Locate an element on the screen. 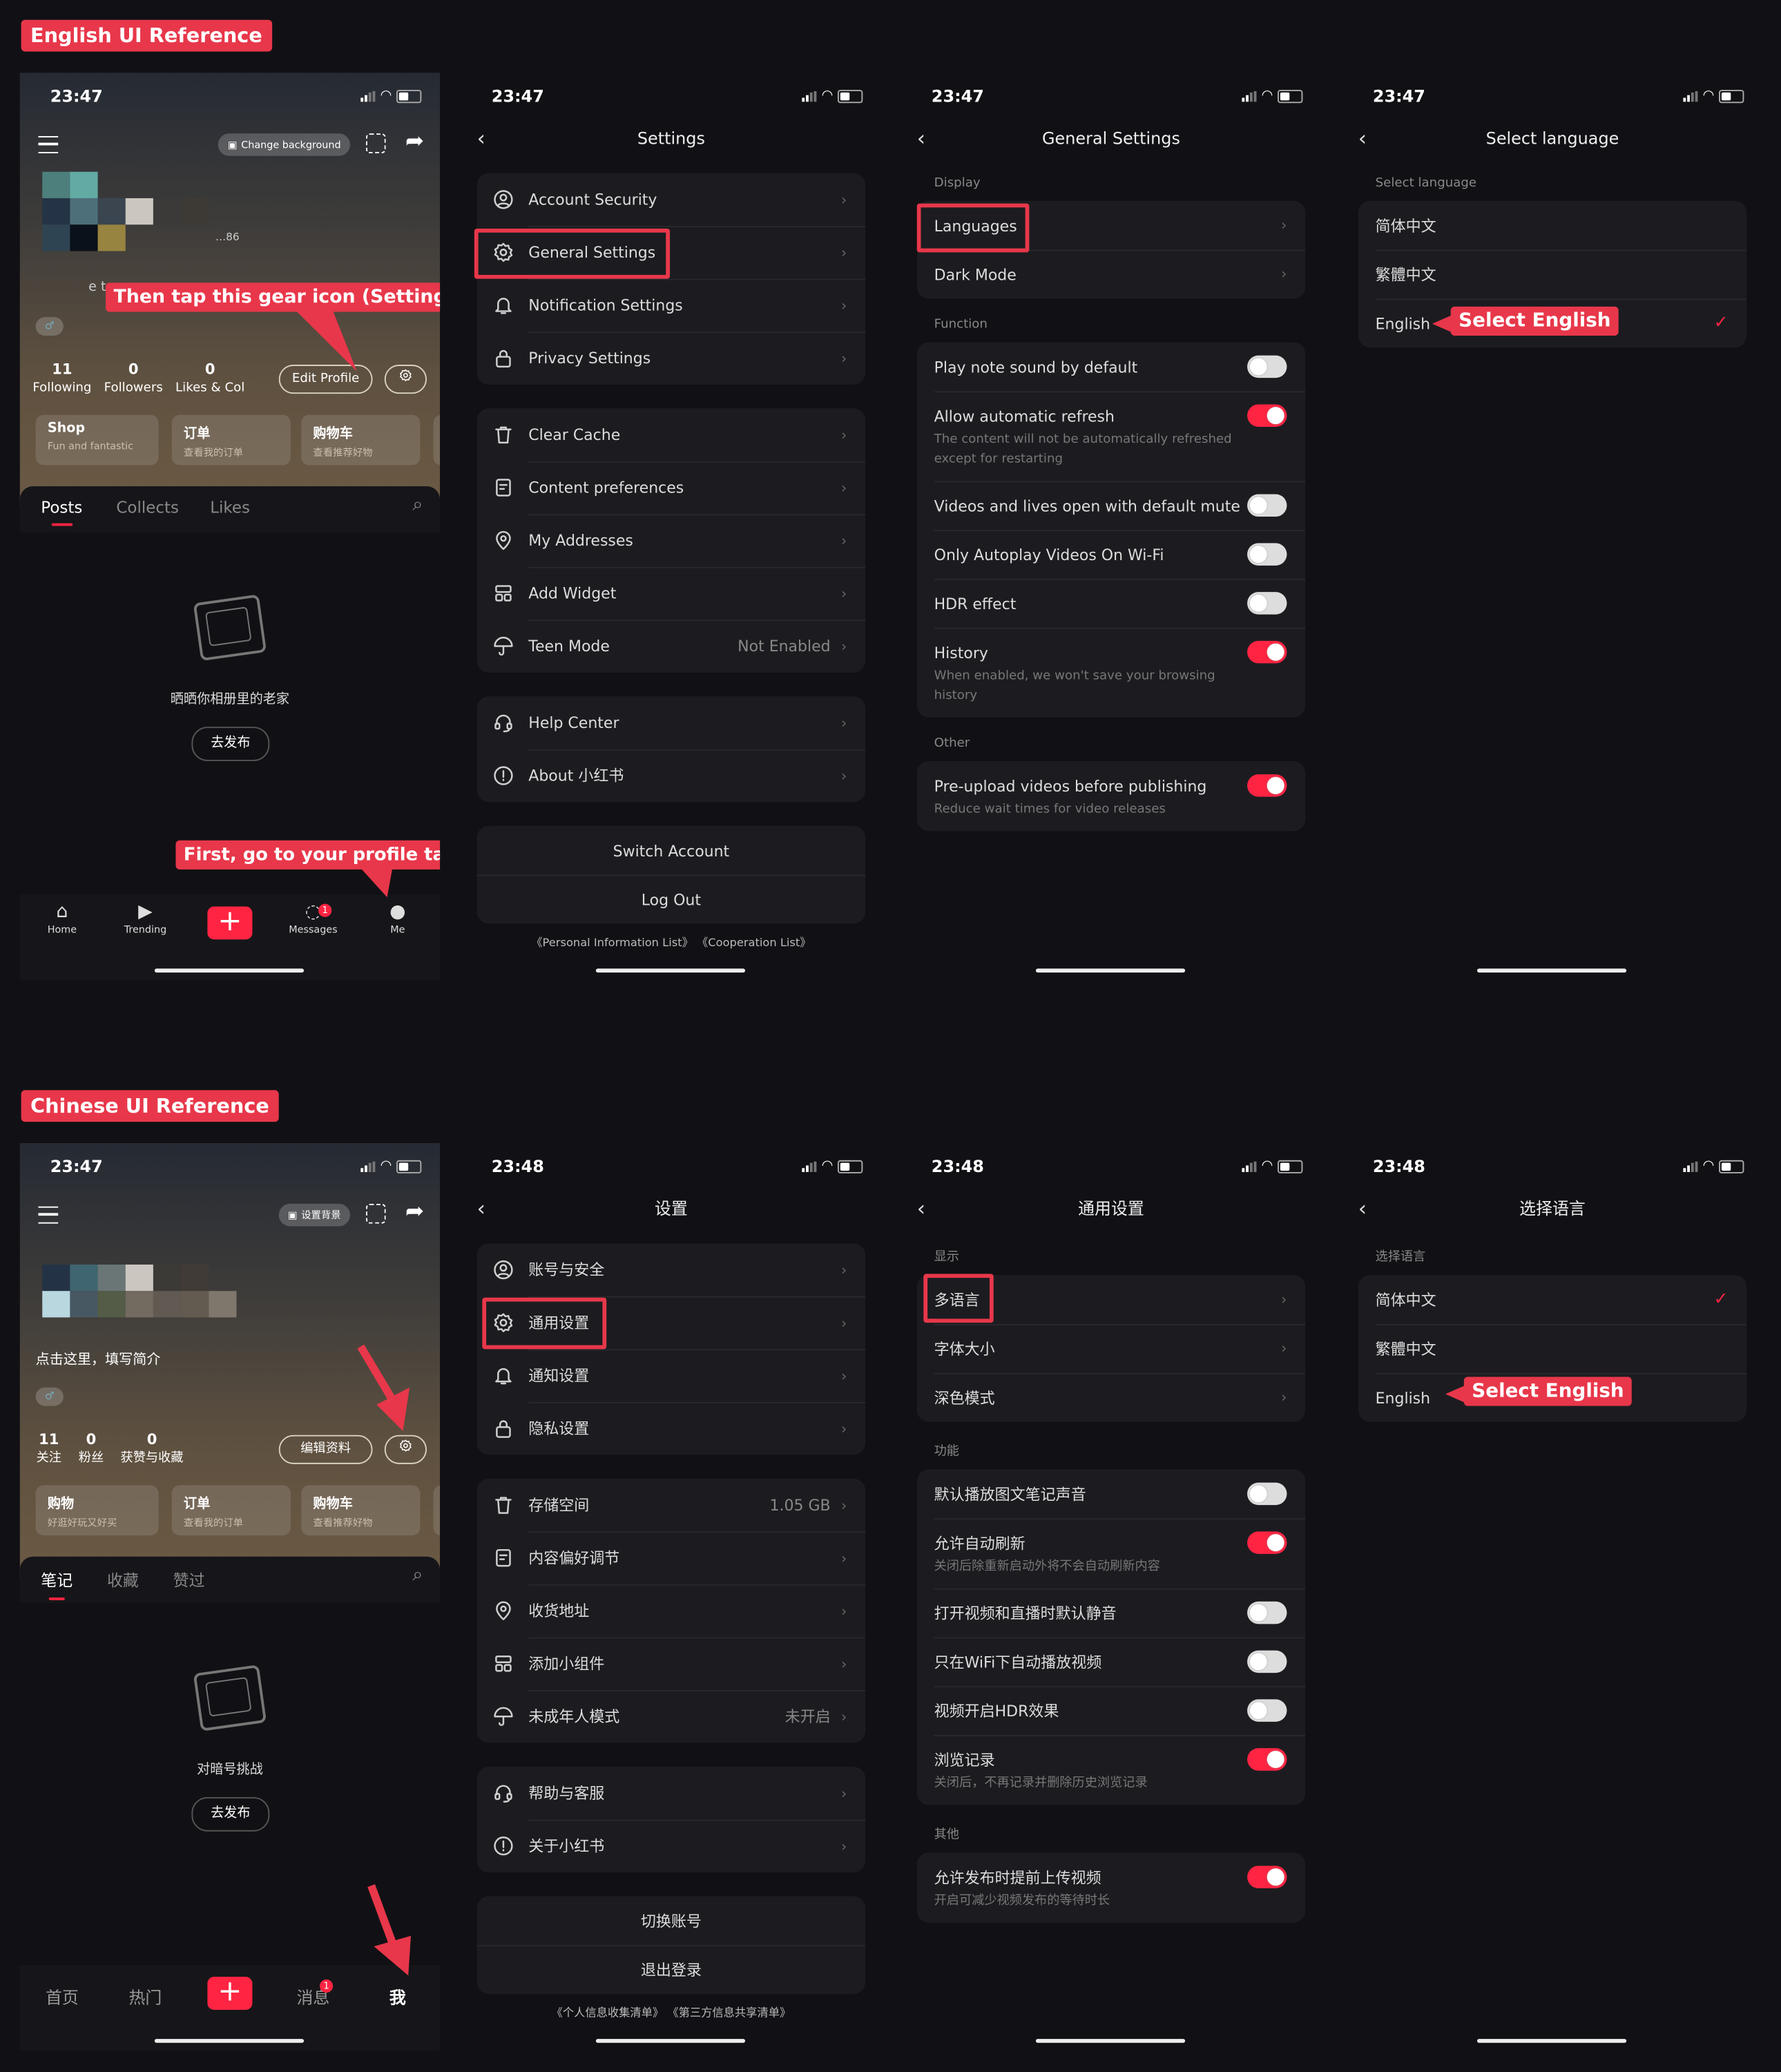  settings-item-location-pin: My Addresses › is located at coordinates (672, 540).